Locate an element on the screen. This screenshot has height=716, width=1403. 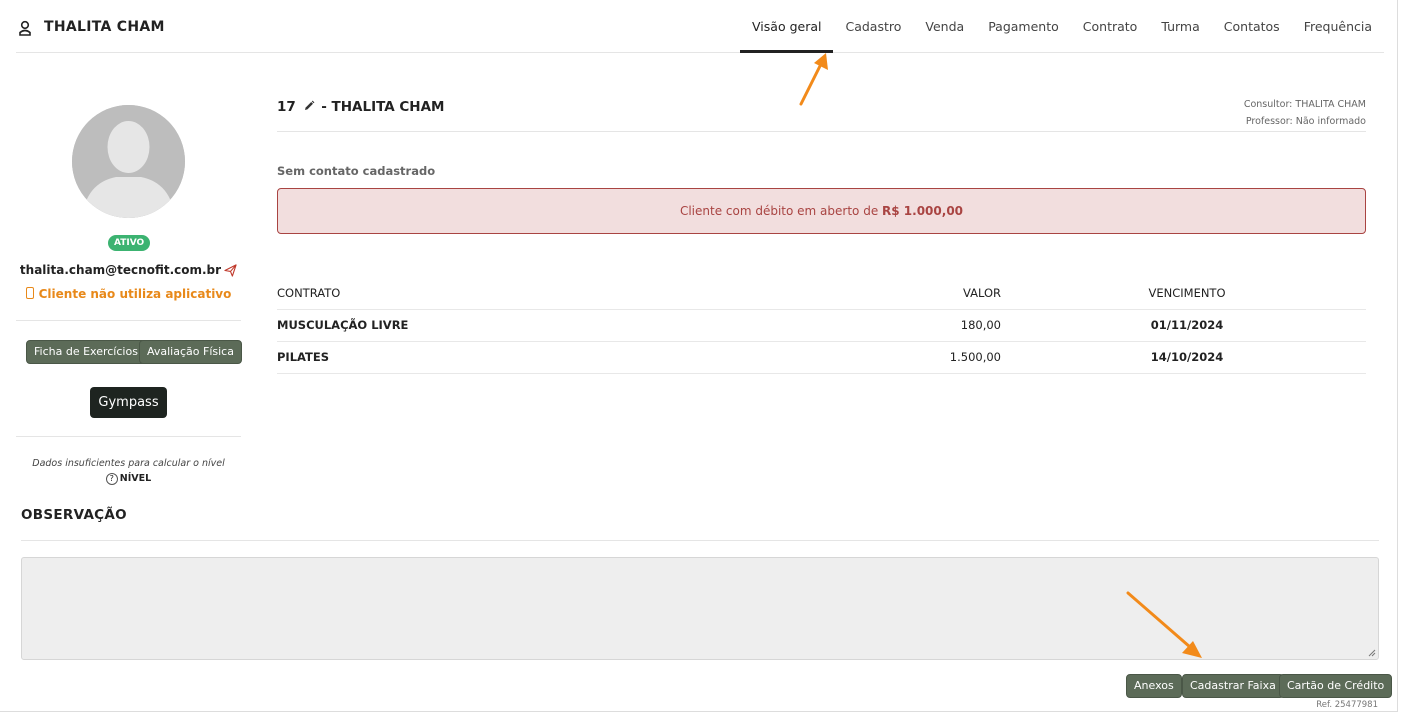
email-row: thalita.cham@tecnofit.com.br is located at coordinates (128, 270).